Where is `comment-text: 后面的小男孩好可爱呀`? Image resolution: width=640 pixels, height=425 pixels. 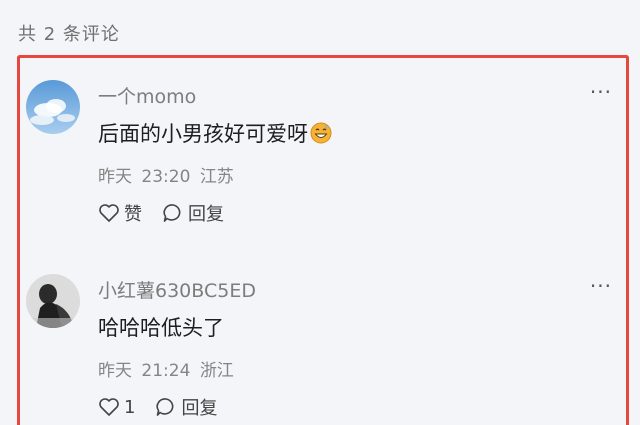 comment-text: 后面的小男孩好可爱呀 is located at coordinates (215, 133).